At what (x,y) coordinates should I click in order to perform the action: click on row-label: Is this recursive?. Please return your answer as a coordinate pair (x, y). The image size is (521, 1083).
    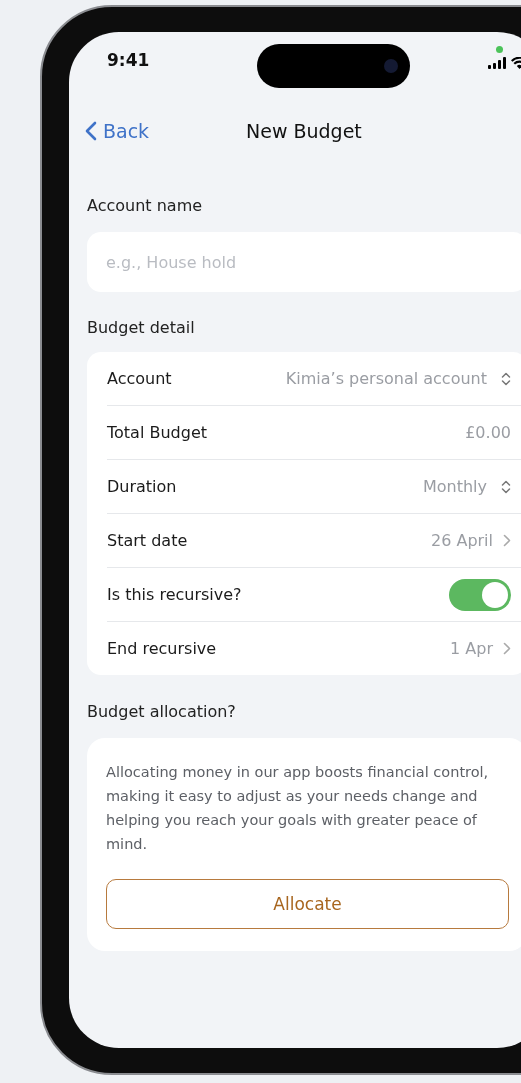
    Looking at the image, I should click on (174, 594).